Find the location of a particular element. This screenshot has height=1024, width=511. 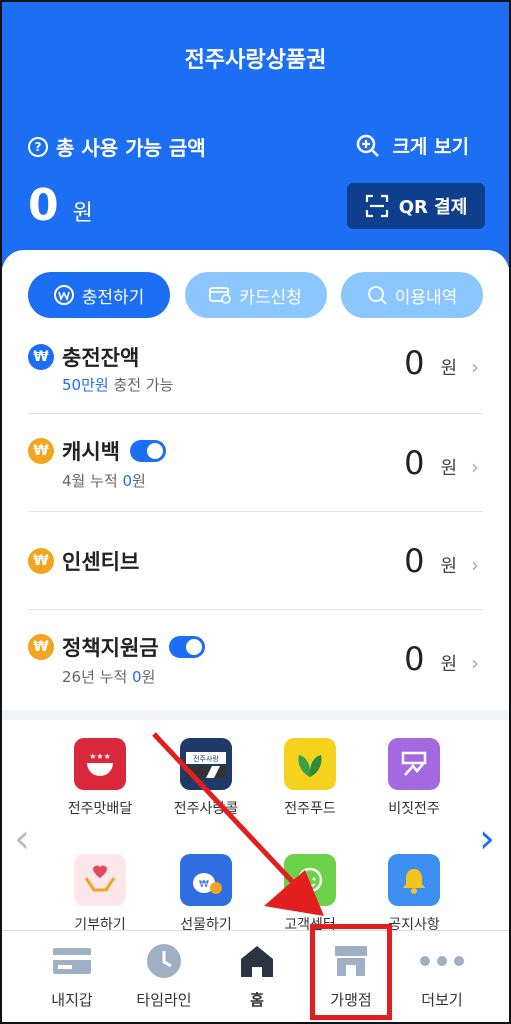

balance-row-incentive: ₩ 인센티브 0 원 › is located at coordinates (255, 561).